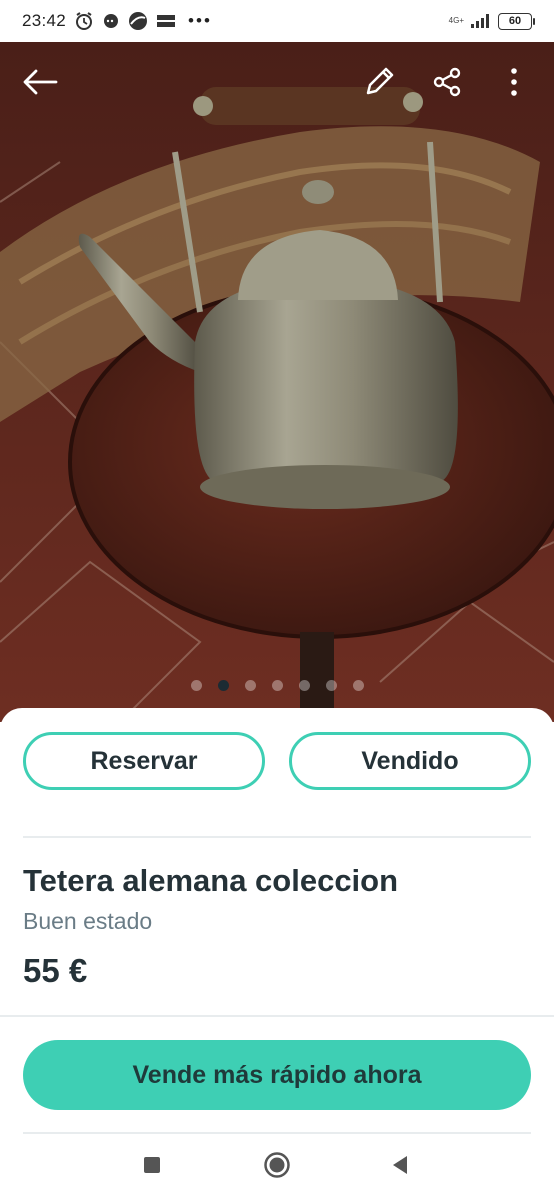  Describe the element at coordinates (44, 20) in the screenshot. I see `status-time: 23:42` at that location.